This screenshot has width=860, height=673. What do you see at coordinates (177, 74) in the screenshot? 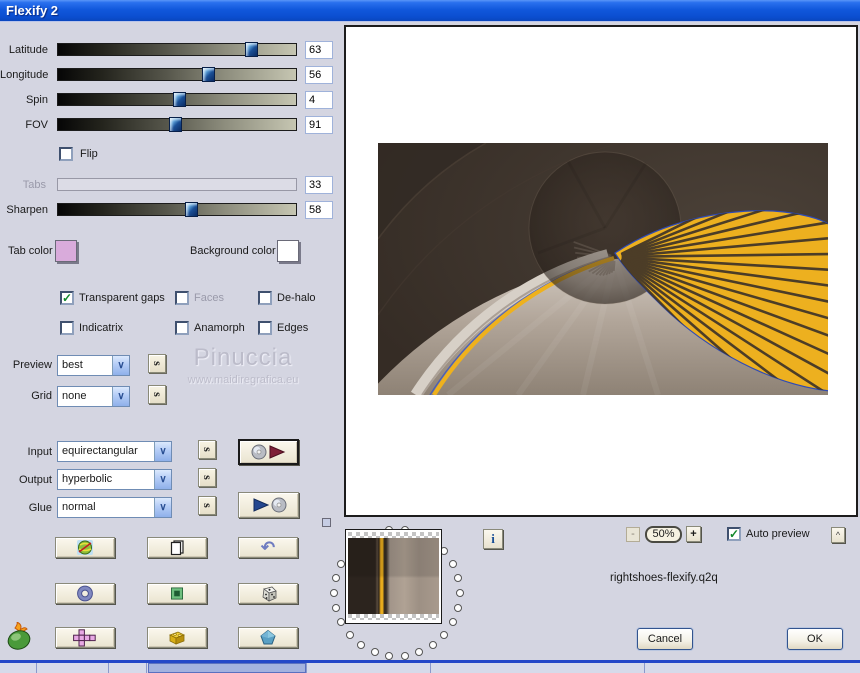
I see `longitude-slider` at bounding box center [177, 74].